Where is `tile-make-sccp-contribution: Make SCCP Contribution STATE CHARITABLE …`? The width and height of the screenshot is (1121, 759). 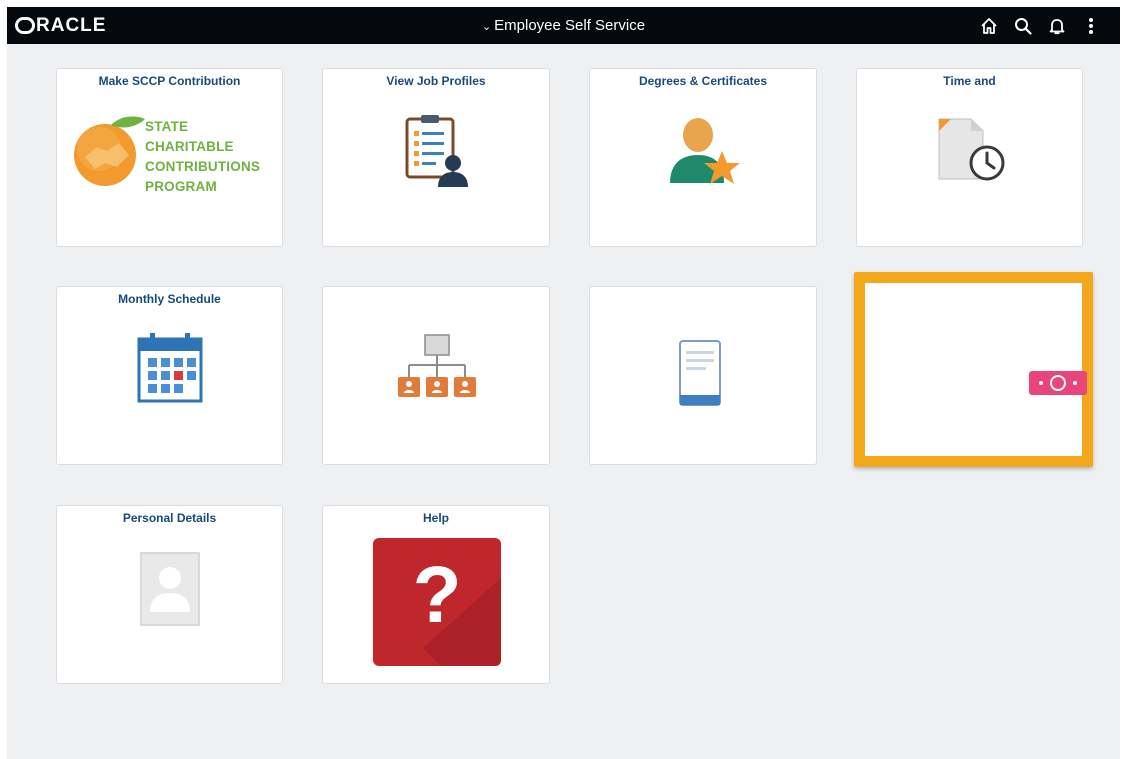 tile-make-sccp-contribution: Make SCCP Contribution STATE CHARITABLE … is located at coordinates (169, 157).